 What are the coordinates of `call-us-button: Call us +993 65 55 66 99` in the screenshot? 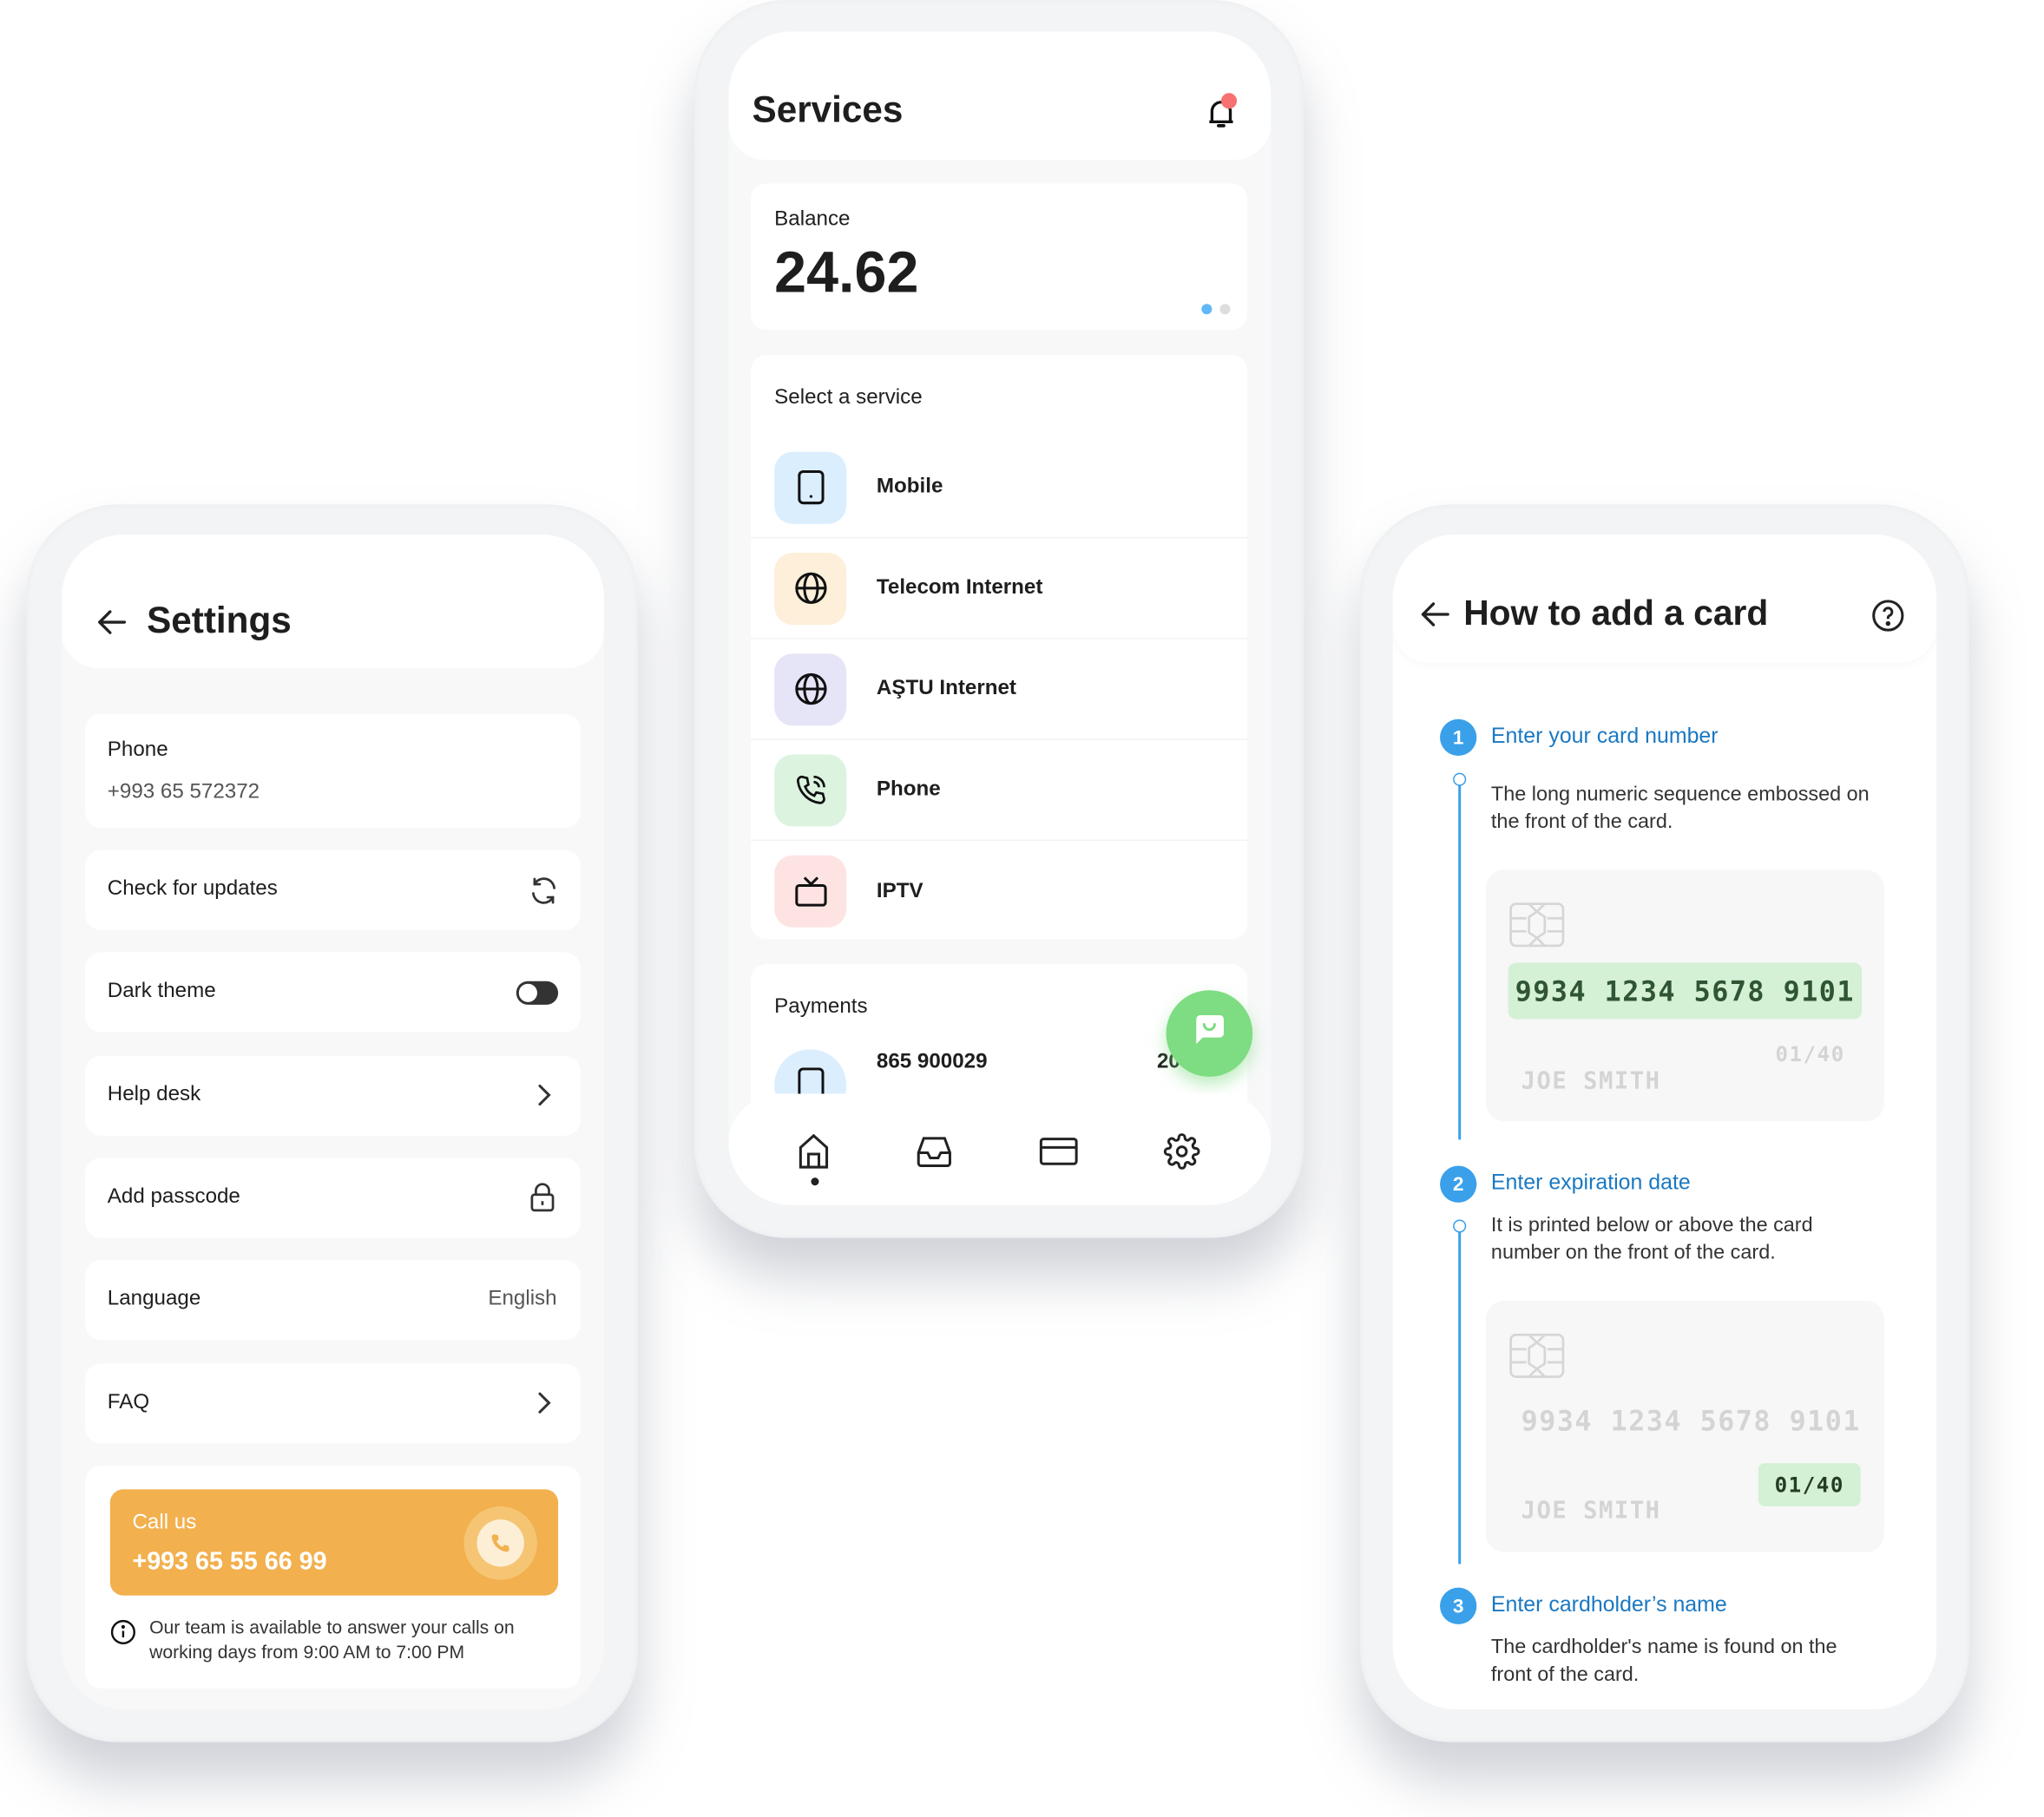 It's located at (334, 1542).